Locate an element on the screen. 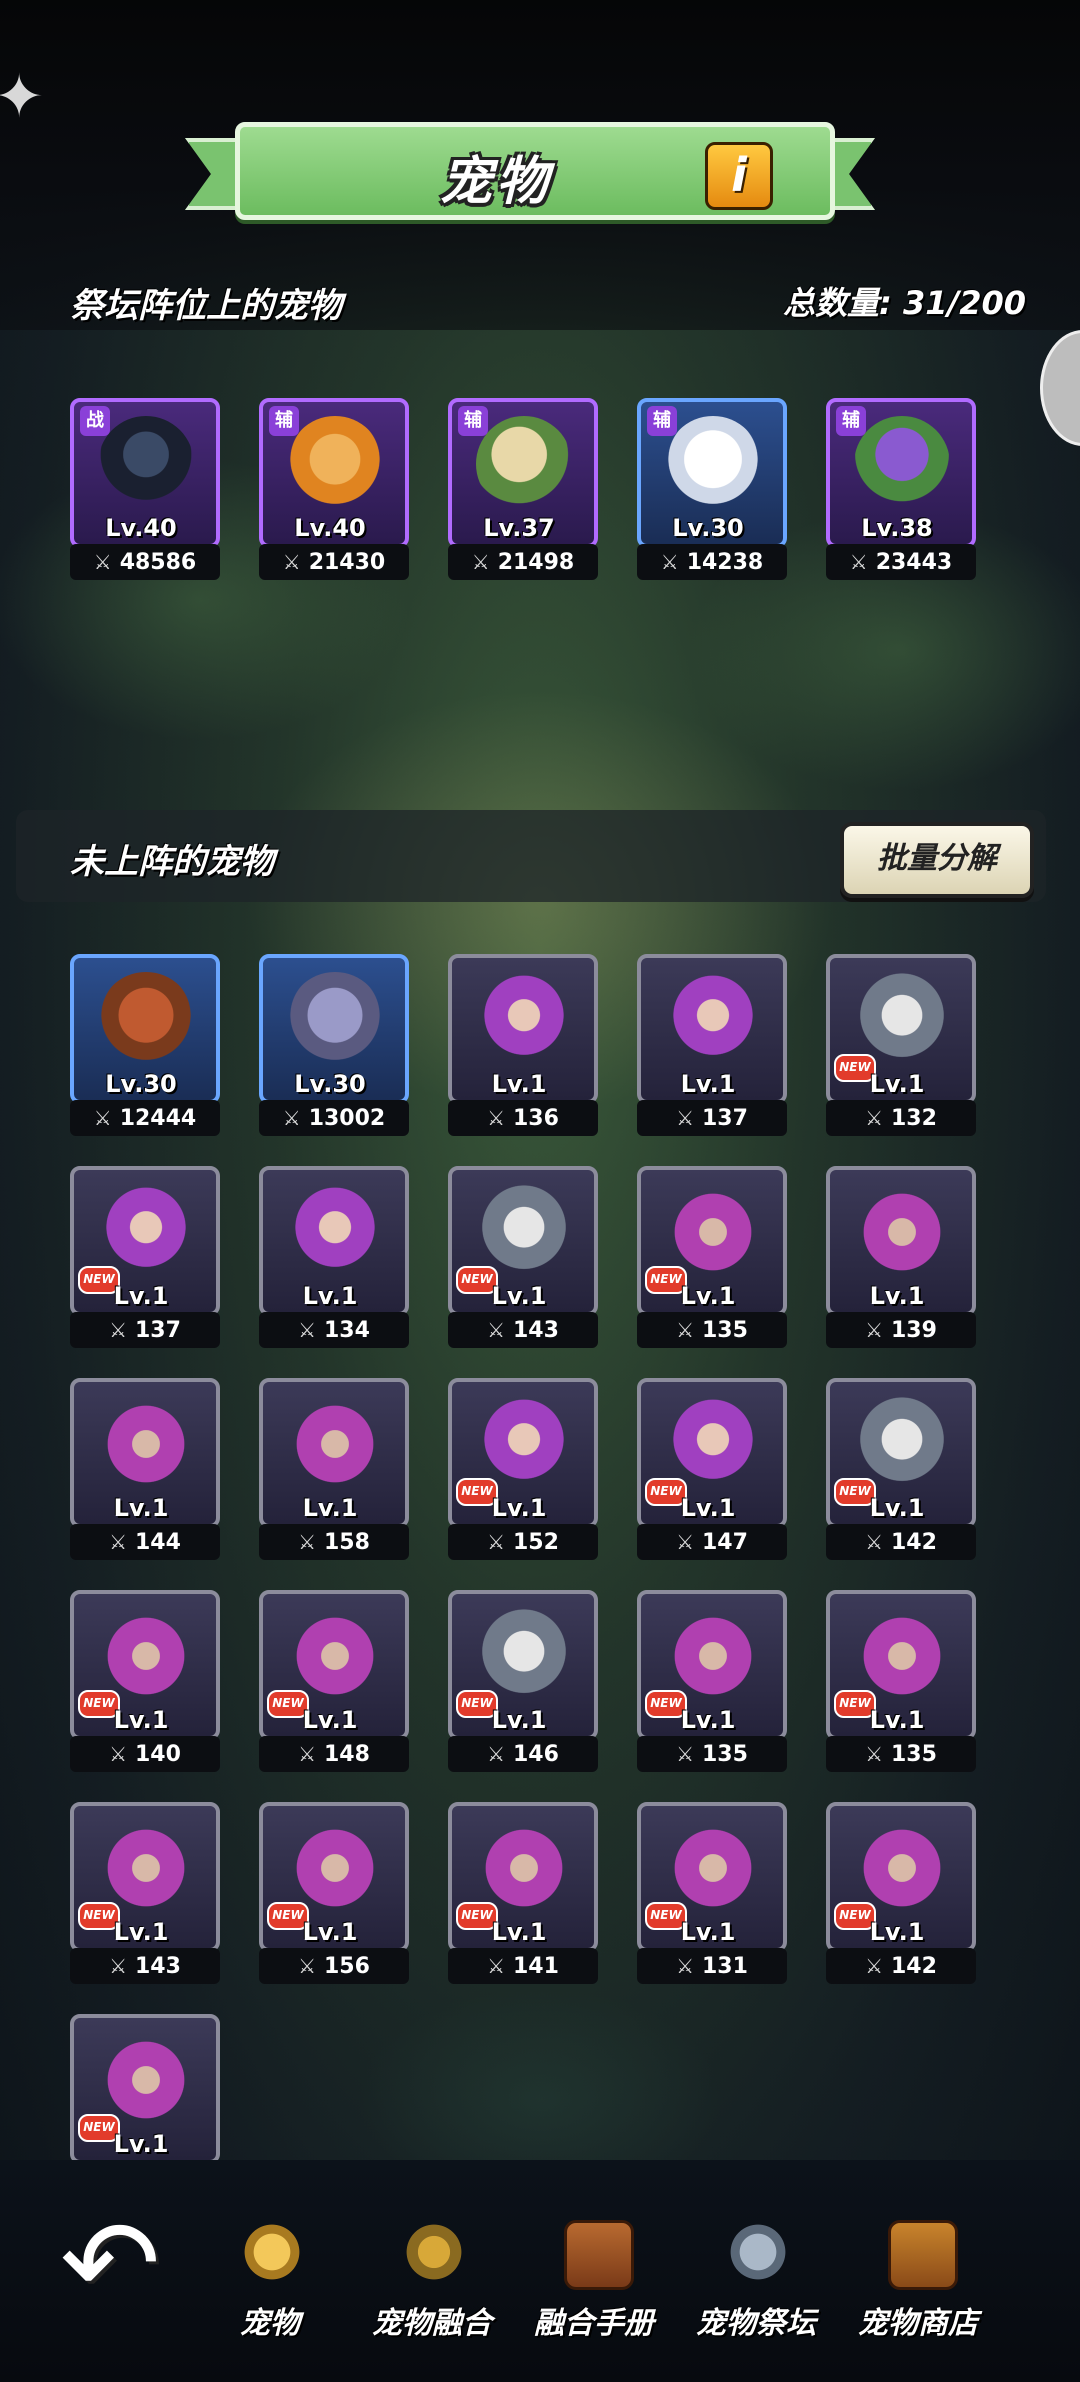  pet-card: NEW Lv.1 ⚔ 131 is located at coordinates (712, 1894).